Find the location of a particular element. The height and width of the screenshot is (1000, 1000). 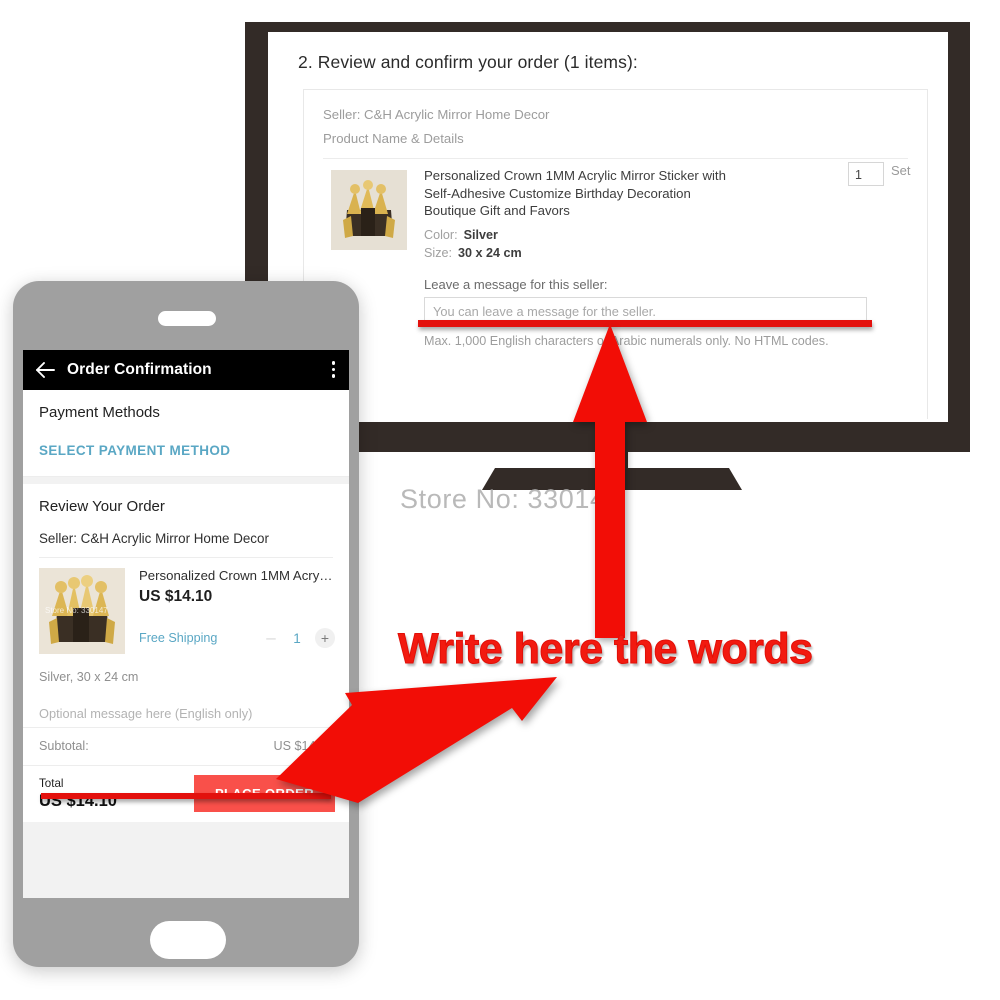

desktop-message-label: Leave a message for this seller: is located at coordinates (516, 284).